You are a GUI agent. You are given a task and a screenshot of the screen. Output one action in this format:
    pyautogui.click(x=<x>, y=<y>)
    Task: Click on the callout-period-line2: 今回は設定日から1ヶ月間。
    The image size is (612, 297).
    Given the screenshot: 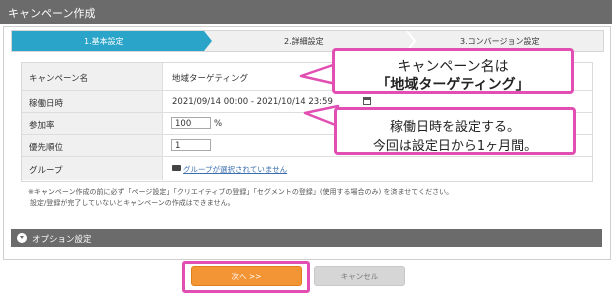 What is the action you would take?
    pyautogui.click(x=455, y=146)
    